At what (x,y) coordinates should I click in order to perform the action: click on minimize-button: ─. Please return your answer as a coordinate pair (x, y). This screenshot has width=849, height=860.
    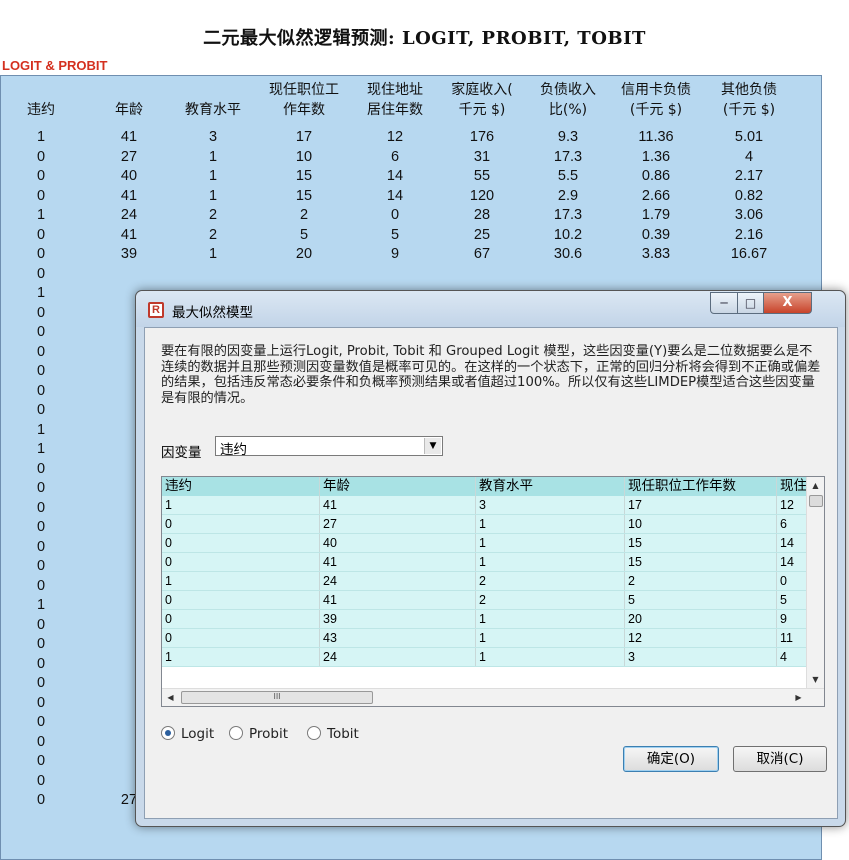
    Looking at the image, I should click on (724, 303).